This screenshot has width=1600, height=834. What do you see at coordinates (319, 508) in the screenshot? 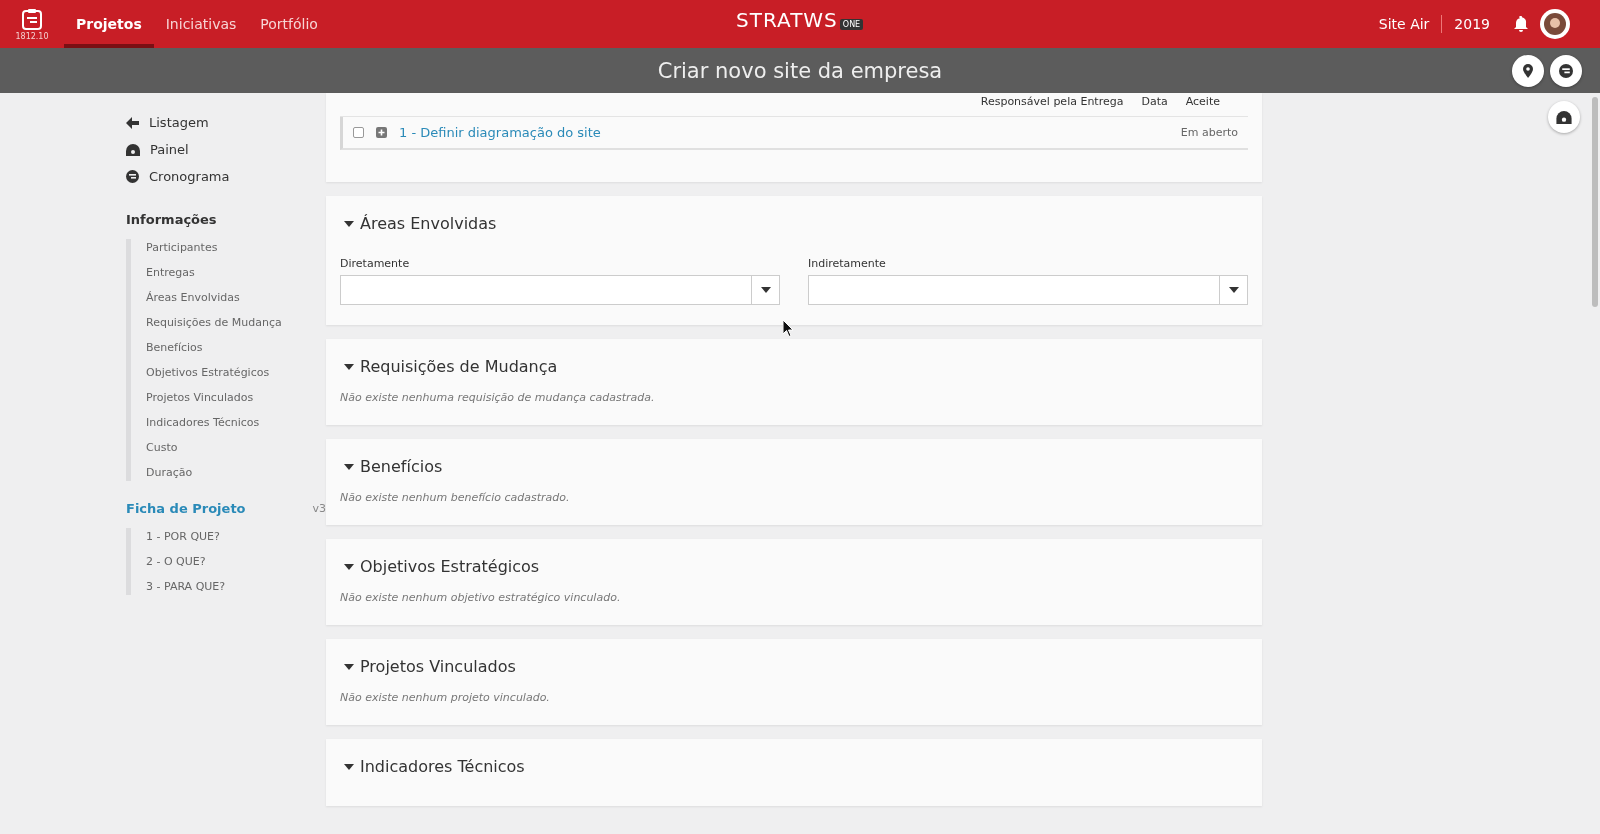
I see `version-tag: v3` at bounding box center [319, 508].